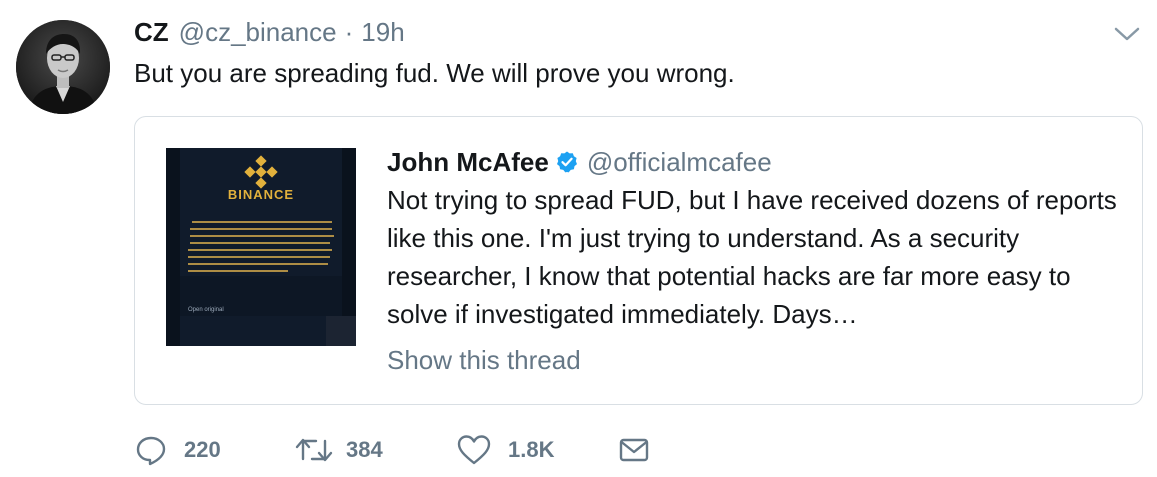 The height and width of the screenshot is (477, 1157). What do you see at coordinates (579, 162) in the screenshot?
I see `quoted-tweet-header: John McAfee @officialmcafee` at bounding box center [579, 162].